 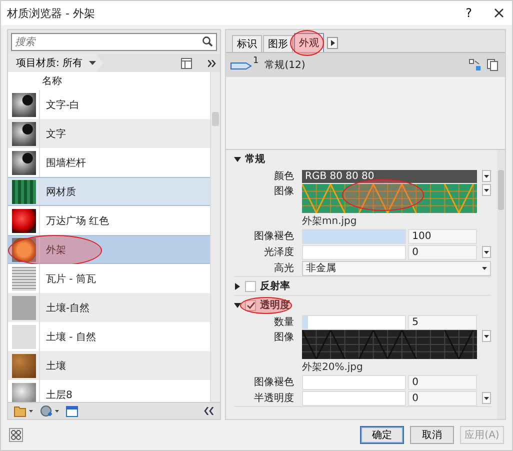 I want to click on property-label: 半透明度, so click(x=274, y=398).